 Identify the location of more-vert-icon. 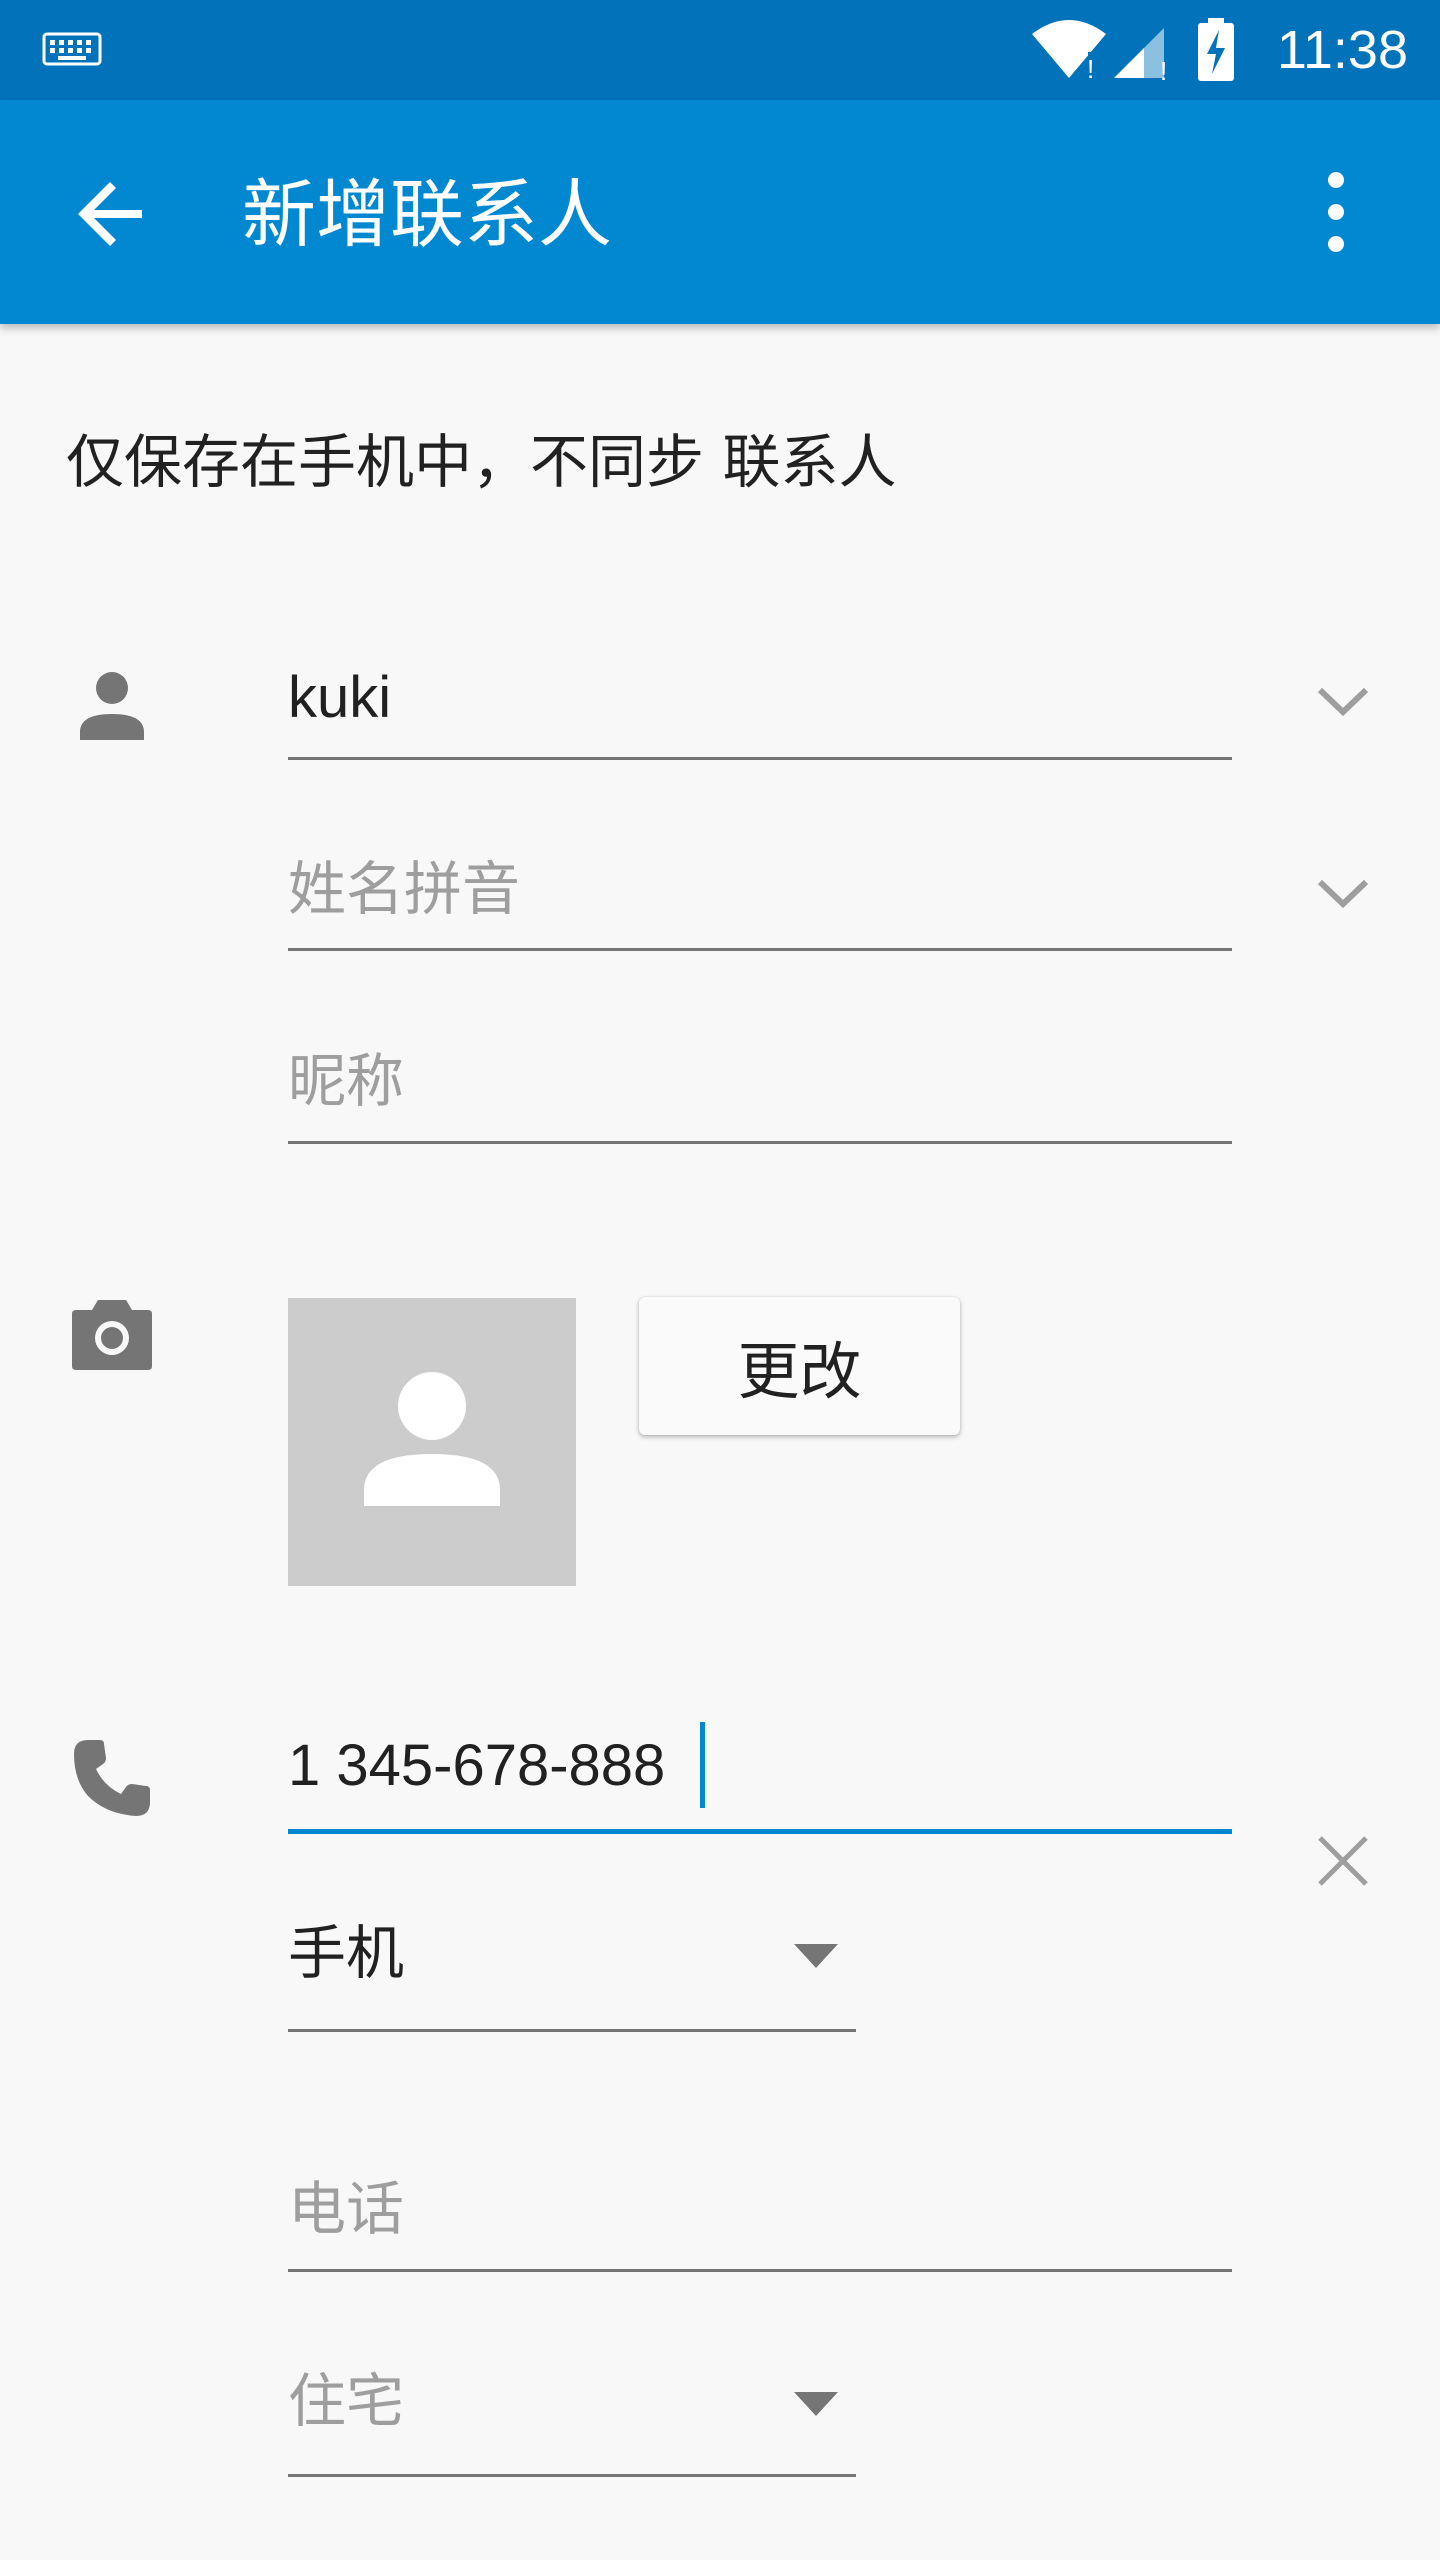
(1336, 212).